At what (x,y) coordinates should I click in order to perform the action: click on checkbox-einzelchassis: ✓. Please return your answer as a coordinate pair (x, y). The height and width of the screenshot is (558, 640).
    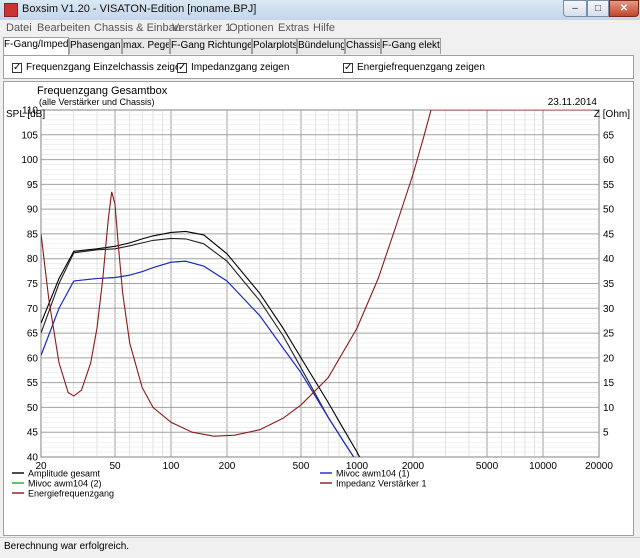
    Looking at the image, I should click on (17, 68).